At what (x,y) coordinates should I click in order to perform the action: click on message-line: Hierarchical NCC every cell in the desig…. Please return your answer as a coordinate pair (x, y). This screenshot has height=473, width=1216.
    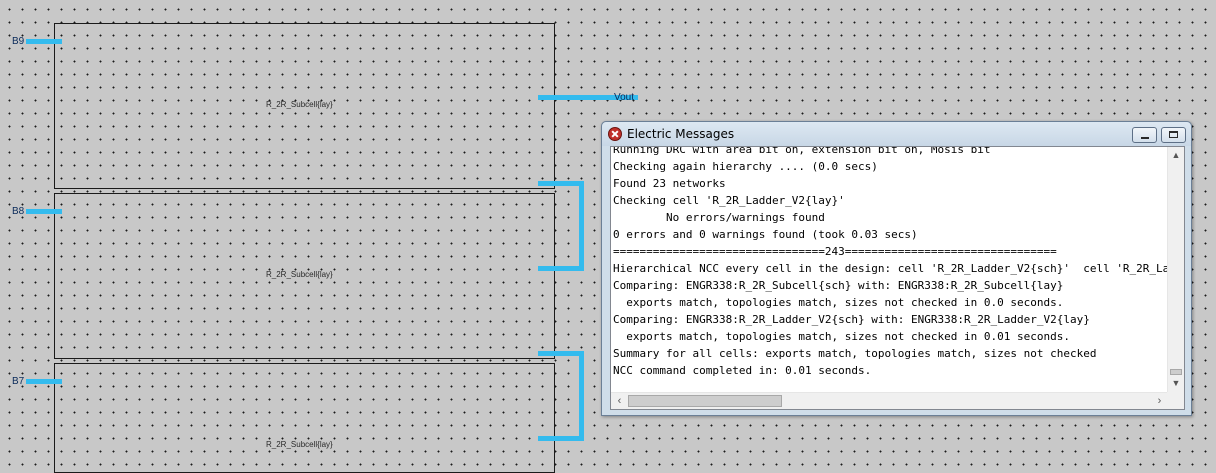
    Looking at the image, I should click on (890, 268).